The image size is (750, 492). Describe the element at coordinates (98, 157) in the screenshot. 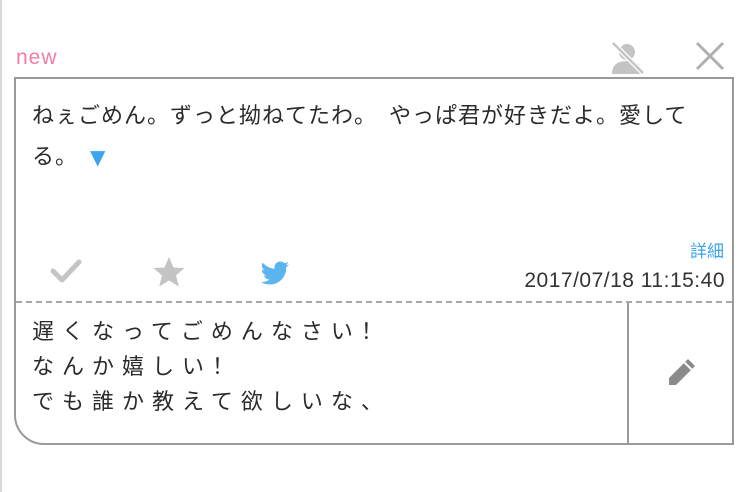

I see `expand-arrow-icon: ▼` at that location.